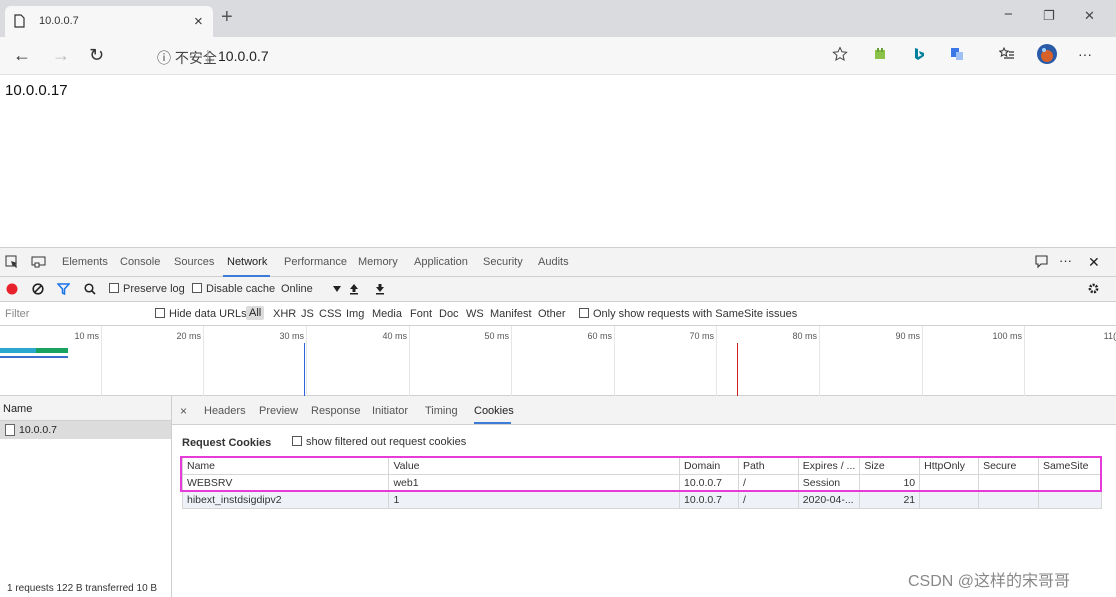 This screenshot has width=1116, height=597. I want to click on new-tab-button: +, so click(227, 17).